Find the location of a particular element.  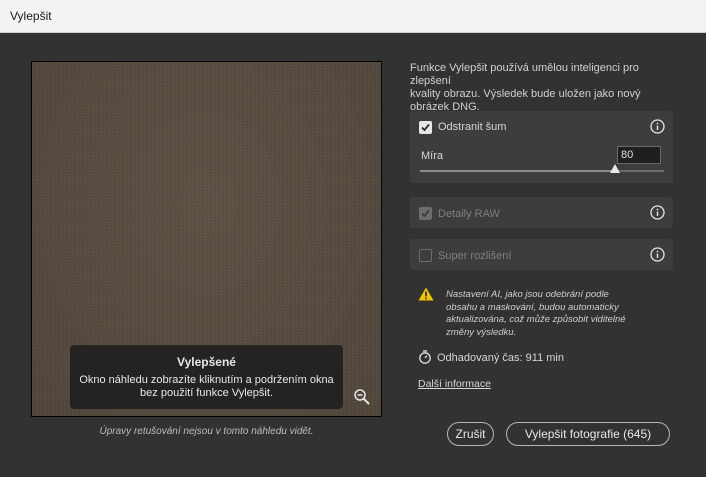

overlay-title: Vylepšené is located at coordinates (206, 362).